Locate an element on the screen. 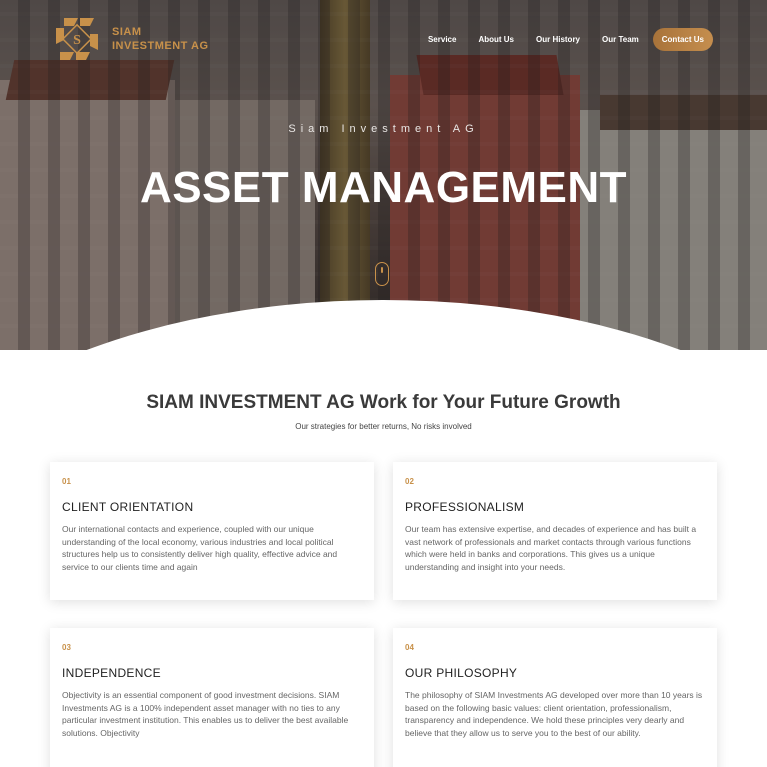 The image size is (767, 767). nav-about-us: About Us is located at coordinates (496, 39).